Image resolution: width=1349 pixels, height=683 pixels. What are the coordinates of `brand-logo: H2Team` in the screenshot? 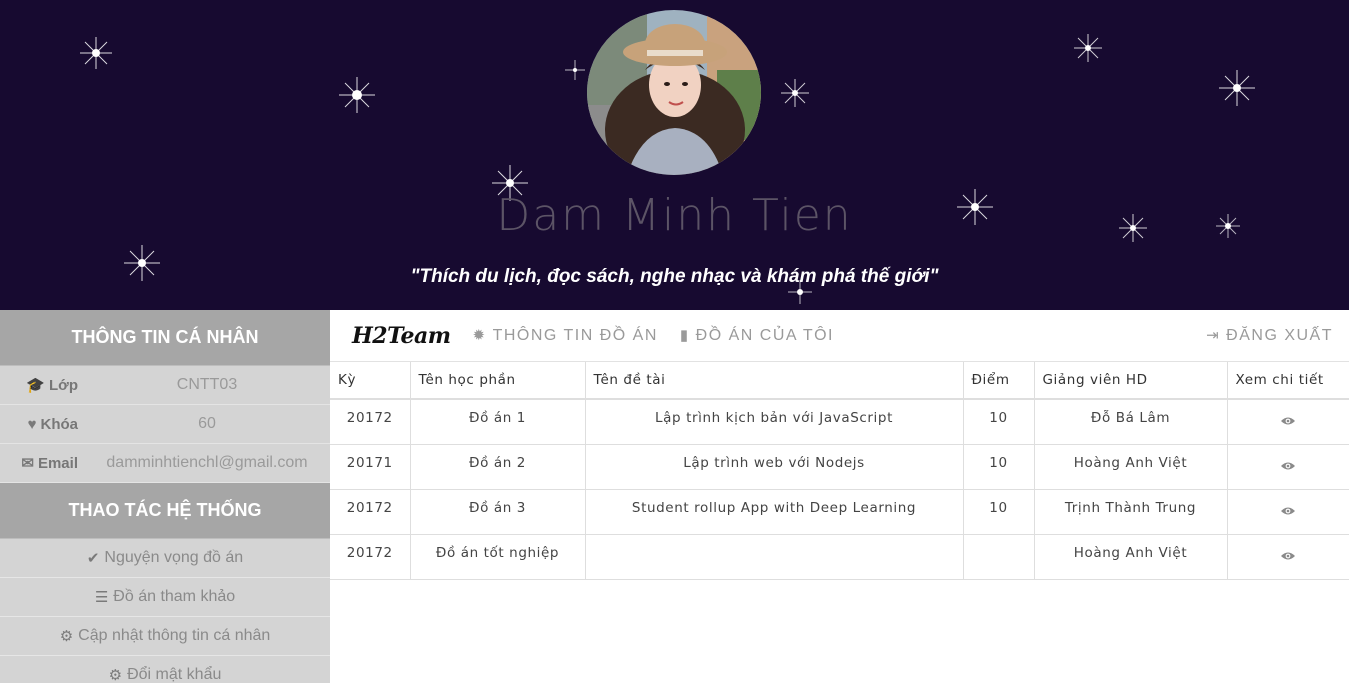 It's located at (401, 336).